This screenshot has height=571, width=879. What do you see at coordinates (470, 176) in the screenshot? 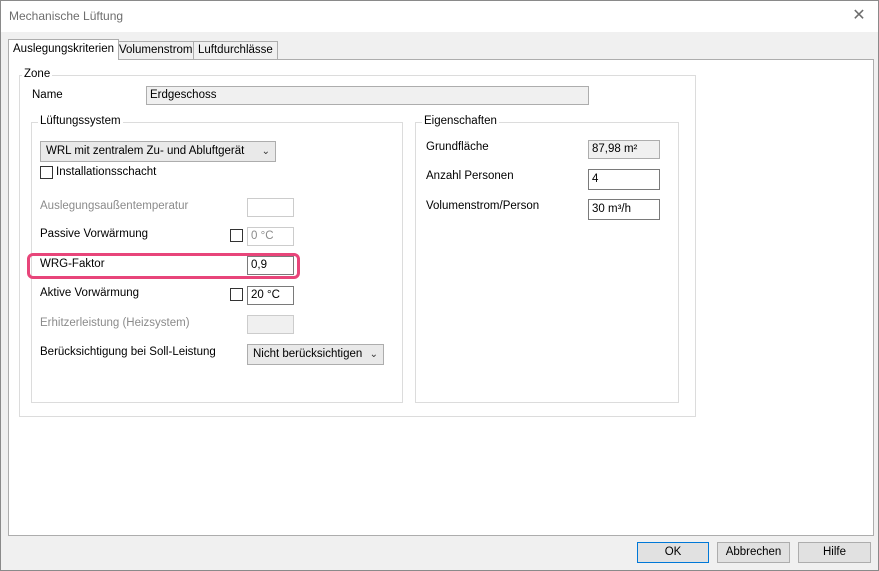
I see `anzahl-personen-label: Anzahl Personen` at bounding box center [470, 176].